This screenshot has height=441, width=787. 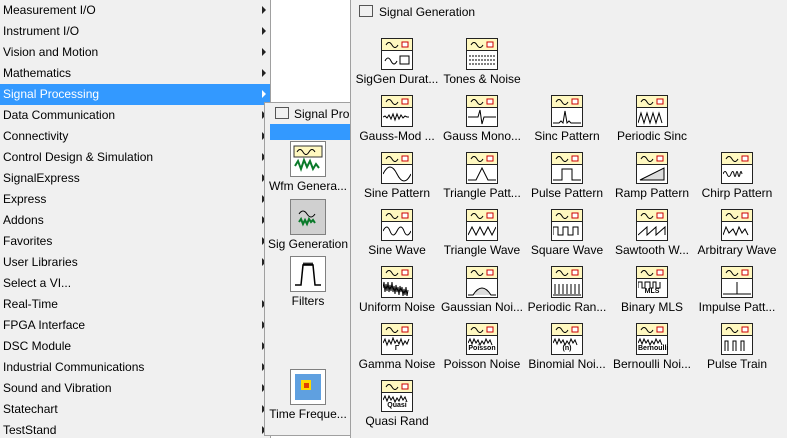 What do you see at coordinates (308, 301) in the screenshot?
I see `subpalette-item-label: Filters` at bounding box center [308, 301].